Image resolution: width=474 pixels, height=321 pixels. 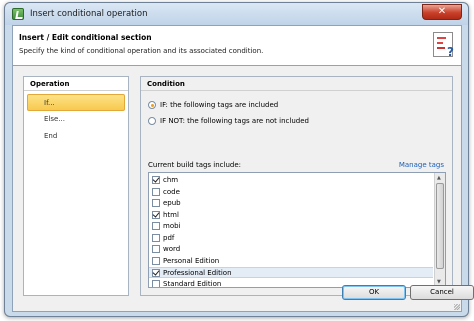 I want to click on tag-row: html, so click(x=291, y=215).